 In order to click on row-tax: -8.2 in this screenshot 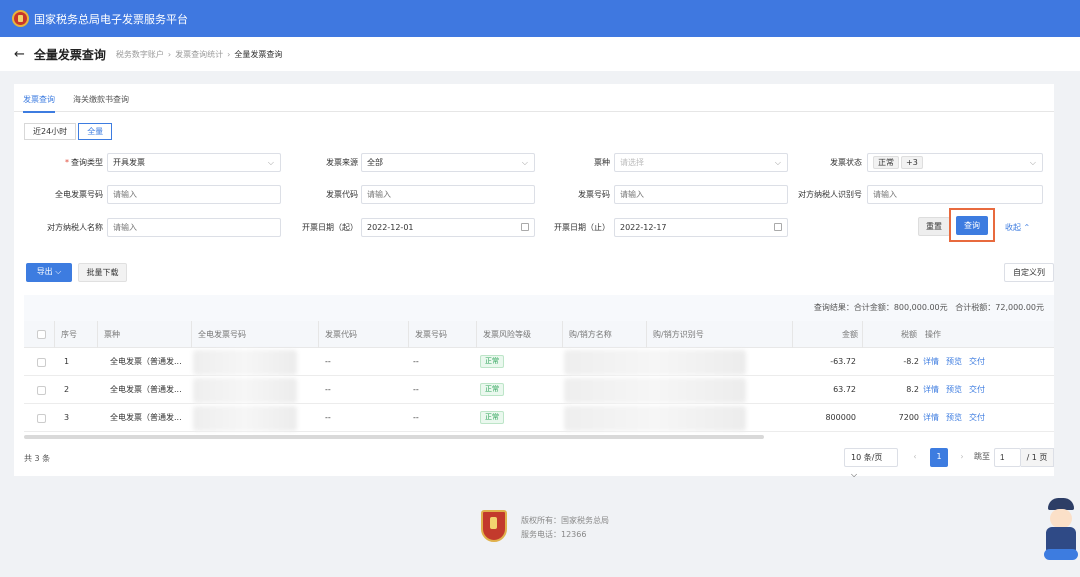, I will do `click(911, 361)`.